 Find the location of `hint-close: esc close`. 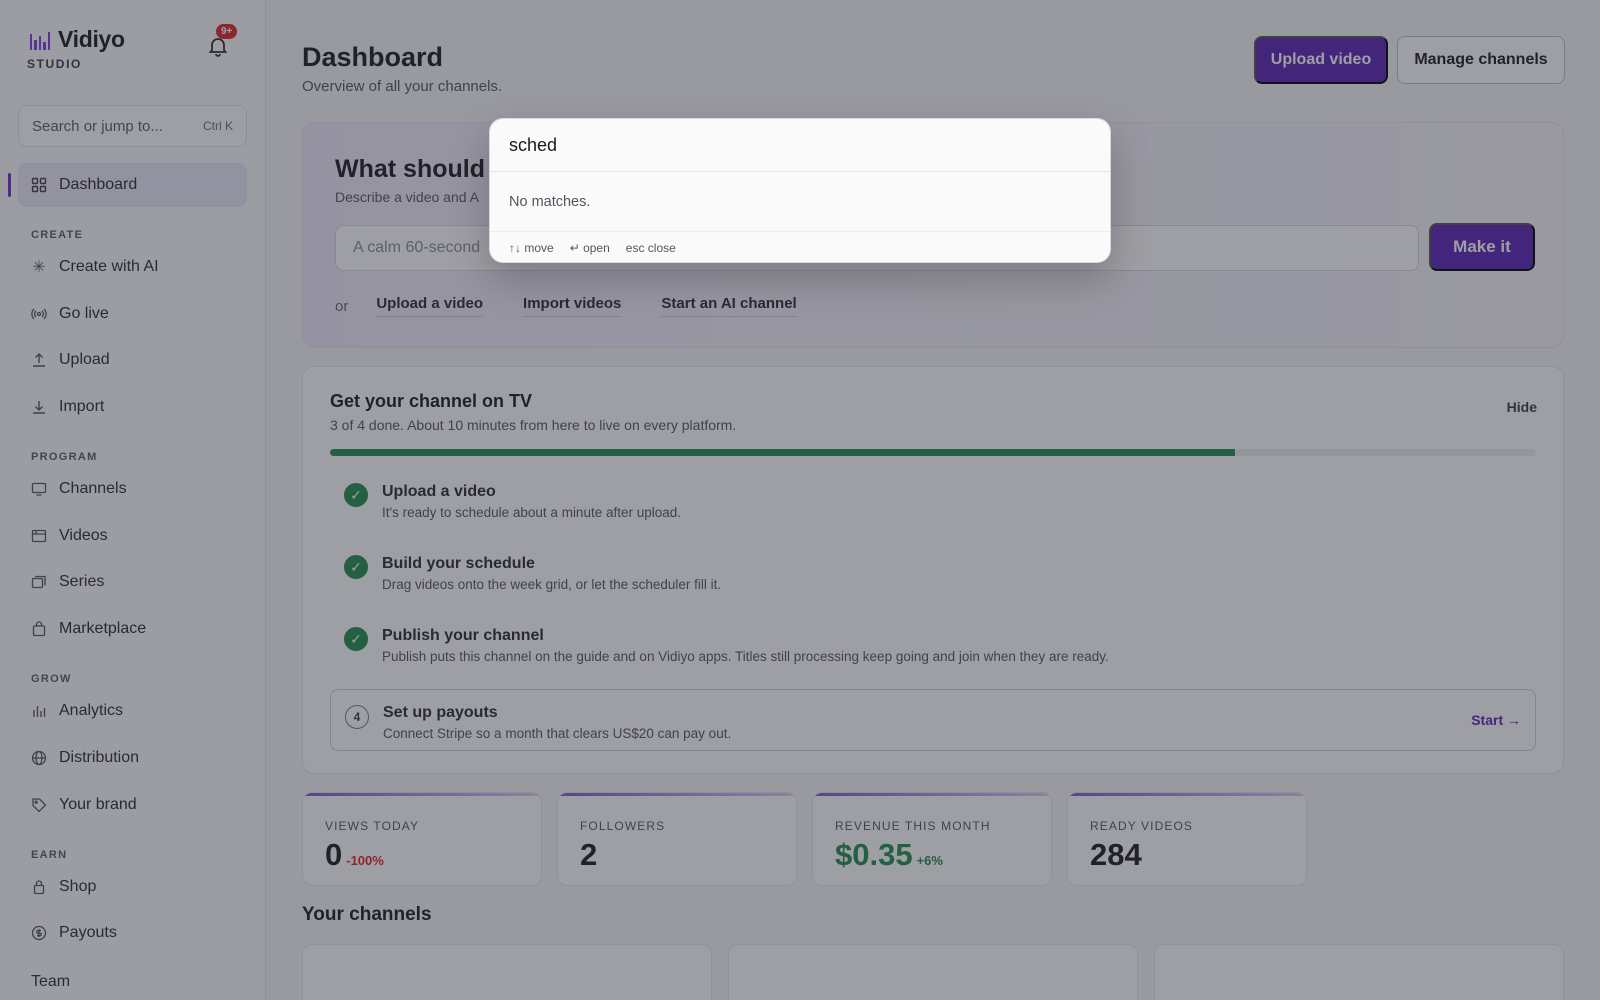

hint-close: esc close is located at coordinates (650, 248).